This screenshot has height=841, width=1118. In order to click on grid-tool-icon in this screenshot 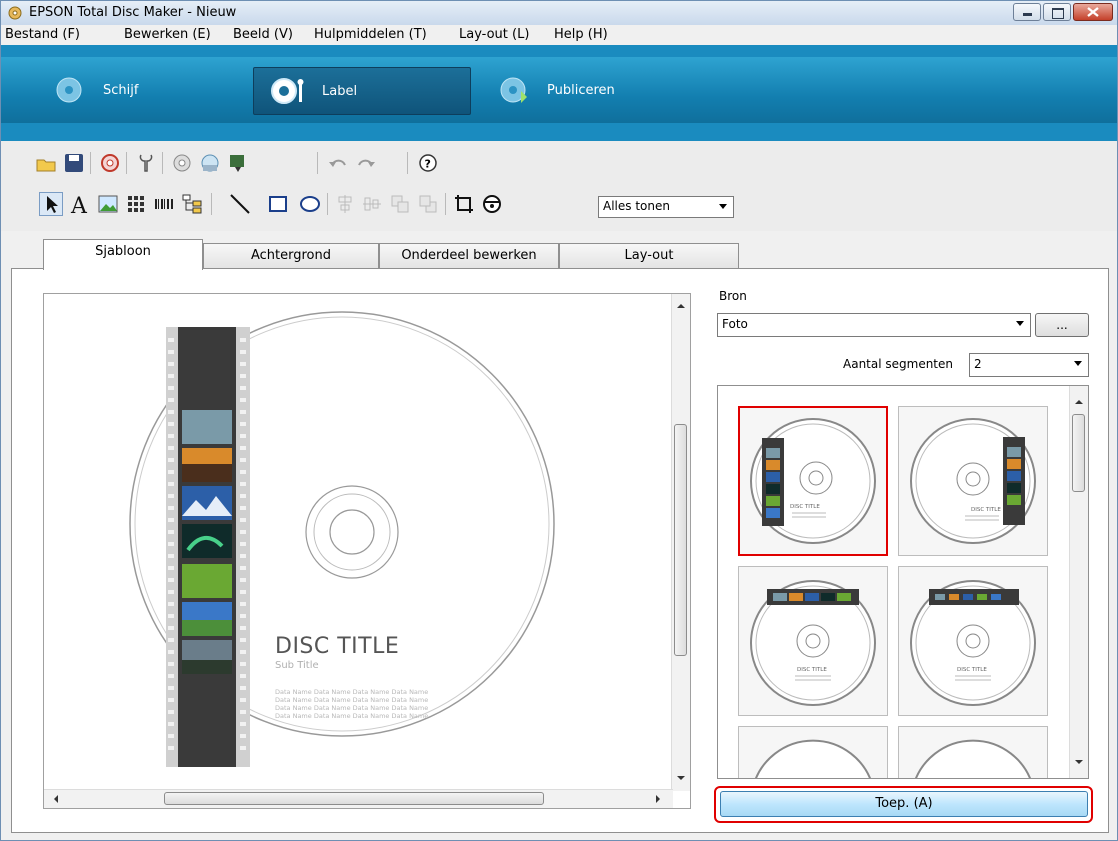, I will do `click(136, 204)`.